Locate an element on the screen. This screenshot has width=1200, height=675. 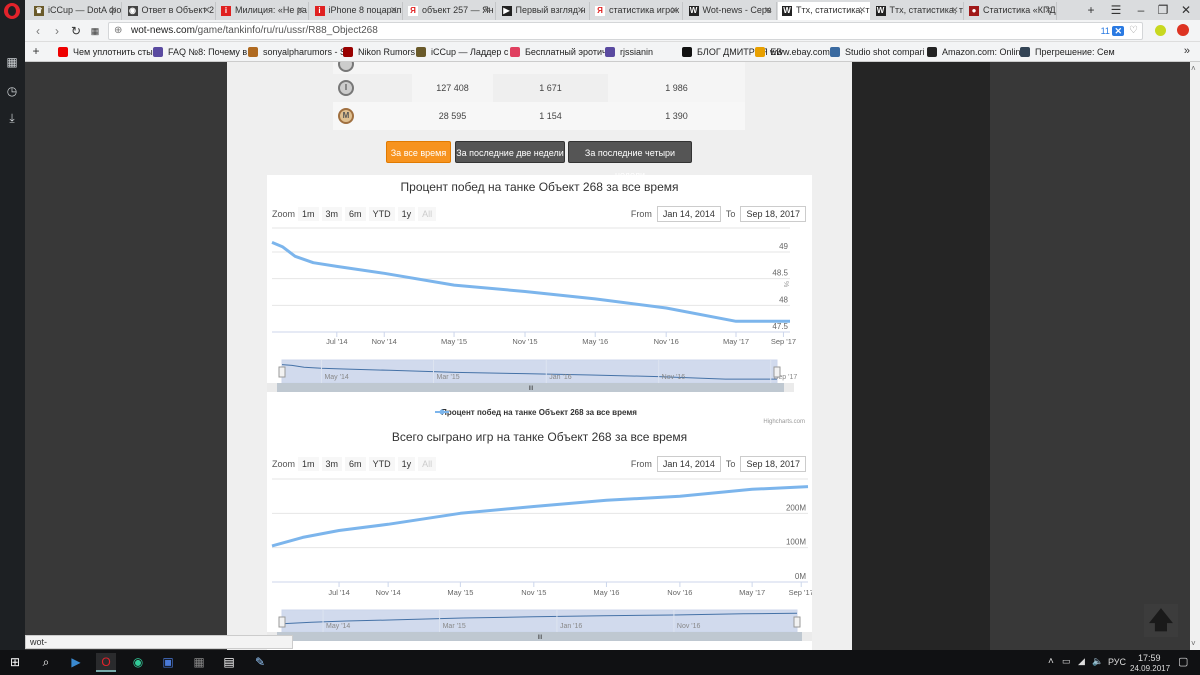
tab-menu-icon: ☰ is located at coordinates (1116, 10).